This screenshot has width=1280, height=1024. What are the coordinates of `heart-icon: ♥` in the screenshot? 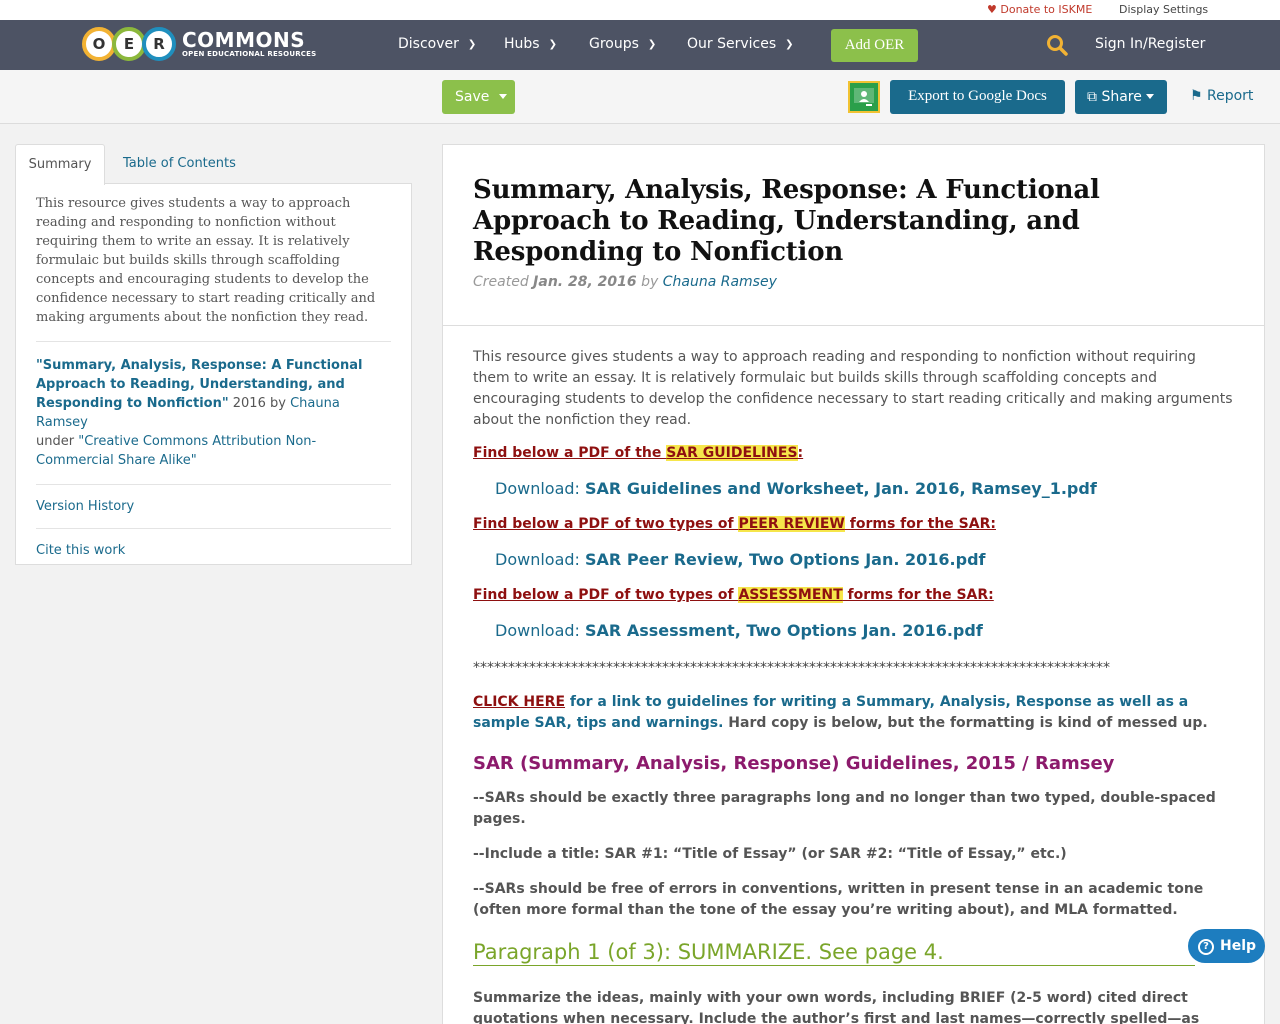 It's located at (992, 9).